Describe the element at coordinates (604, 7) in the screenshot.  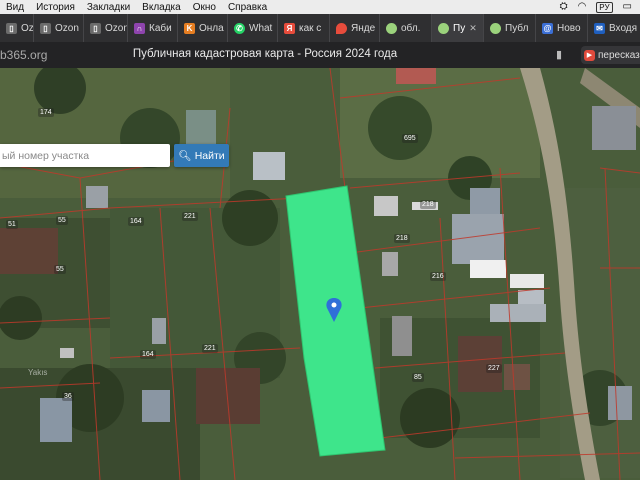
I see `input-source-indicator: РУ` at that location.